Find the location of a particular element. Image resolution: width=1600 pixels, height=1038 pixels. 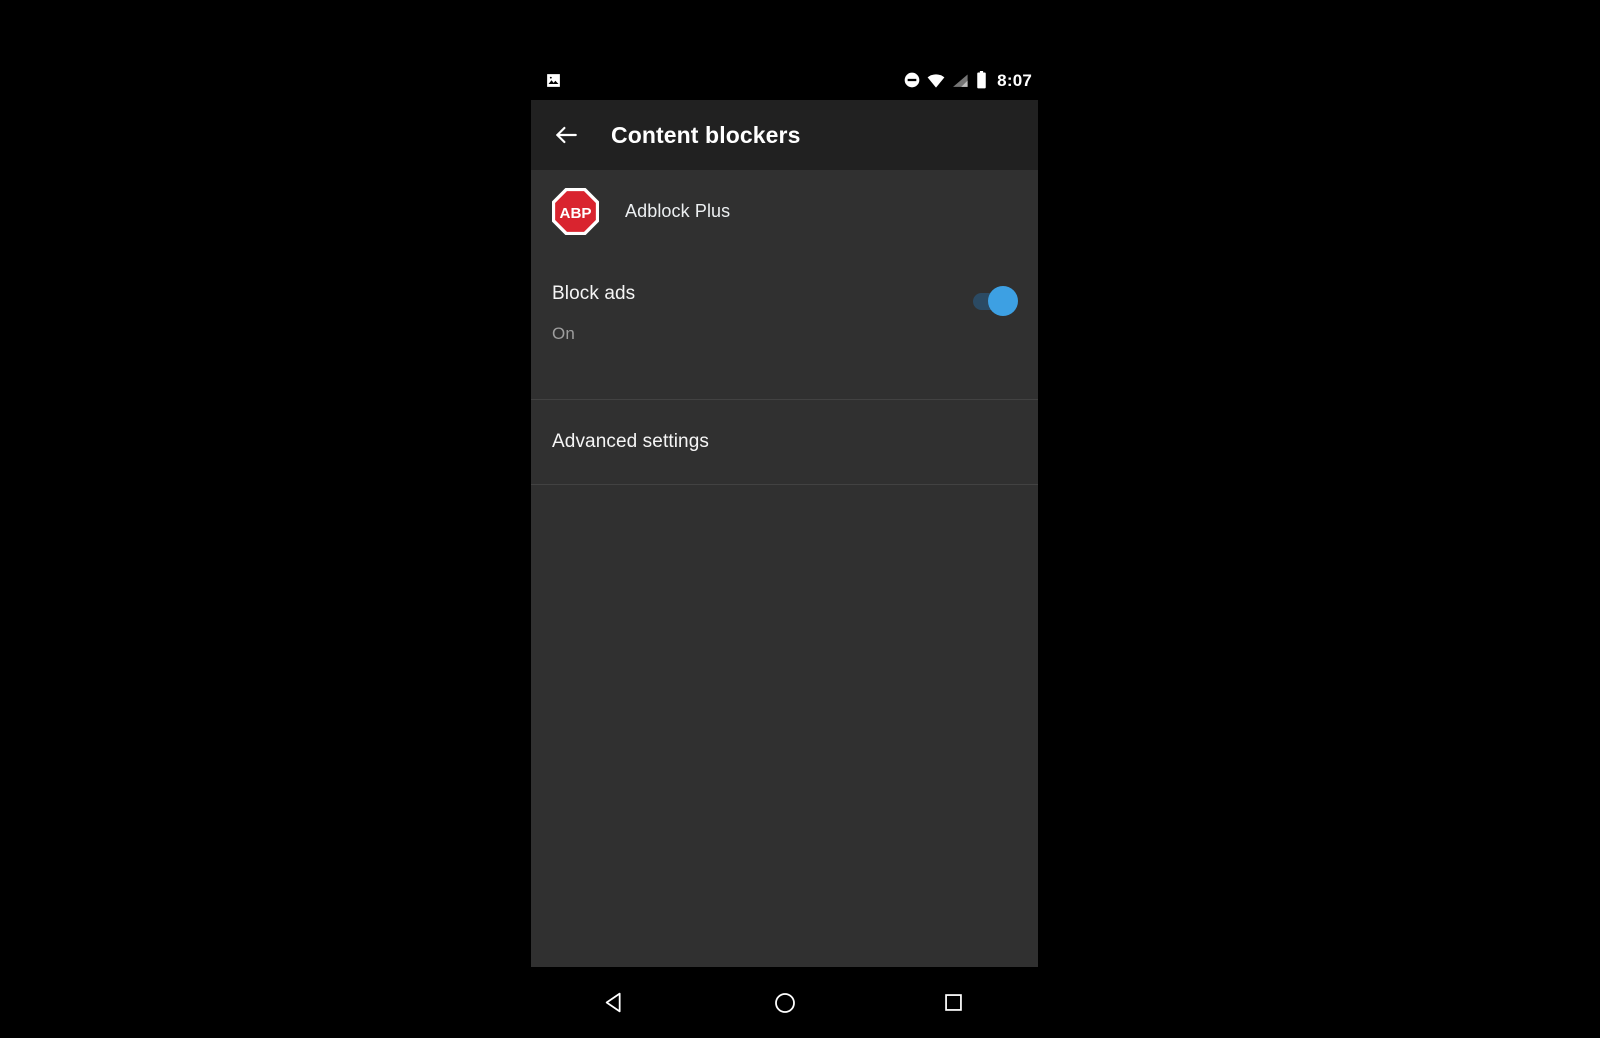

divider-below-advanced is located at coordinates (784, 484).